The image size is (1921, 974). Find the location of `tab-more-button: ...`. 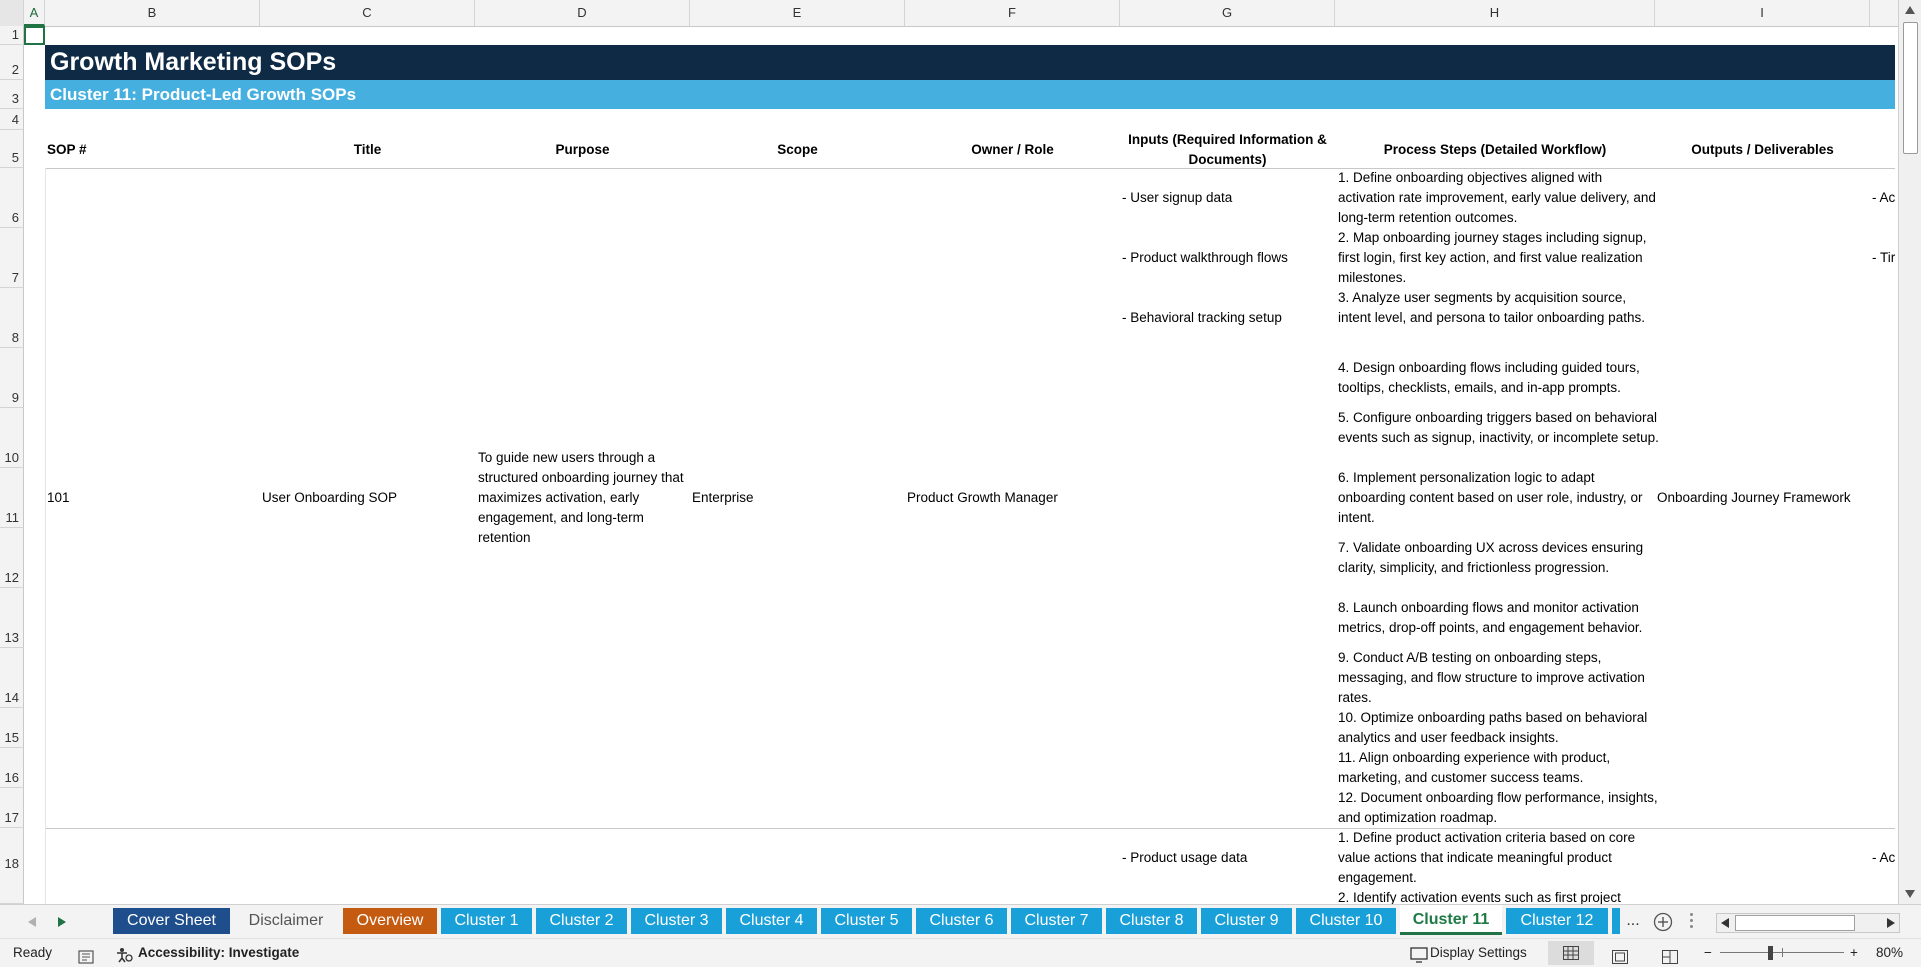

tab-more-button: ... is located at coordinates (1633, 921).